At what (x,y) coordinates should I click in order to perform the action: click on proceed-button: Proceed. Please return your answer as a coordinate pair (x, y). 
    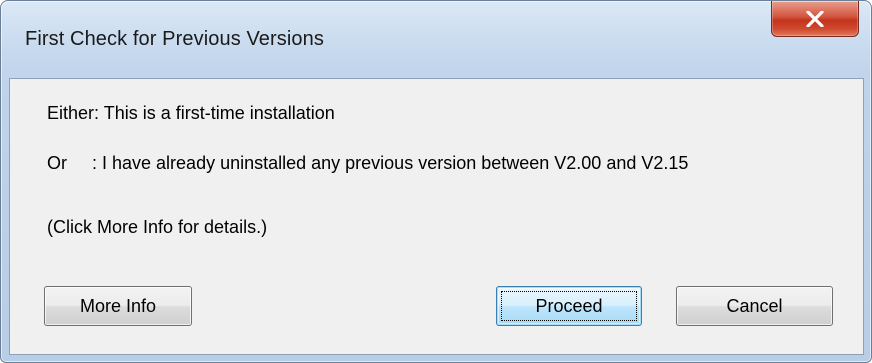
    Looking at the image, I should click on (569, 306).